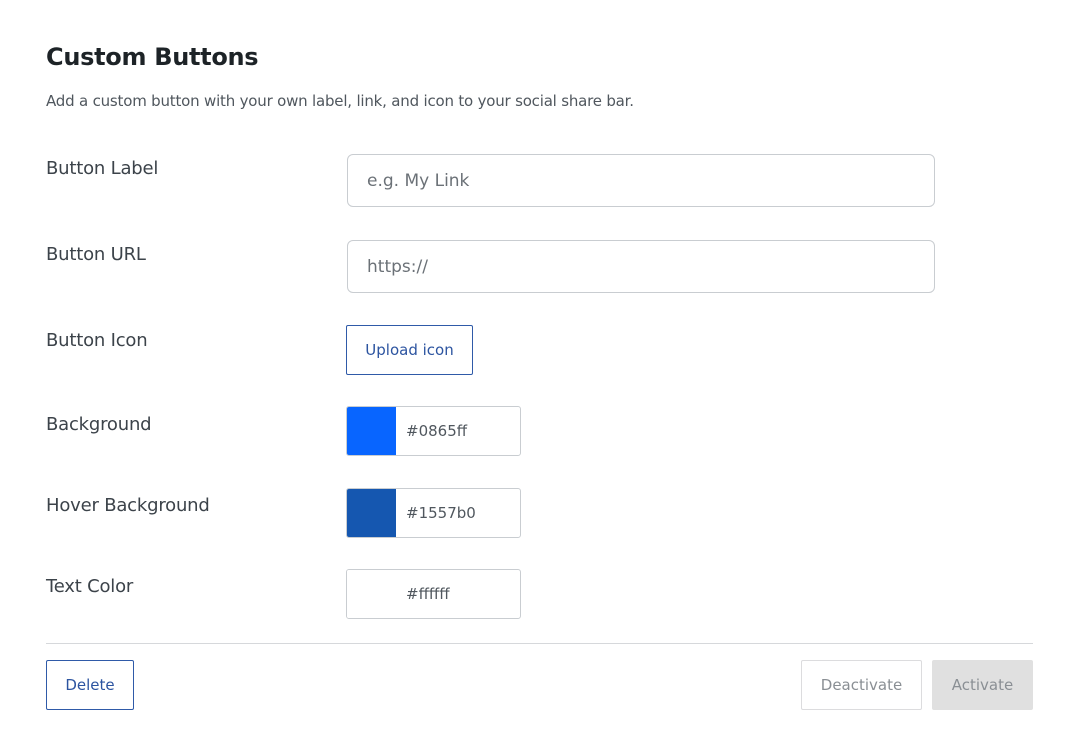 The height and width of the screenshot is (756, 1077). What do you see at coordinates (371, 513) in the screenshot?
I see `hover-background-color-swatch` at bounding box center [371, 513].